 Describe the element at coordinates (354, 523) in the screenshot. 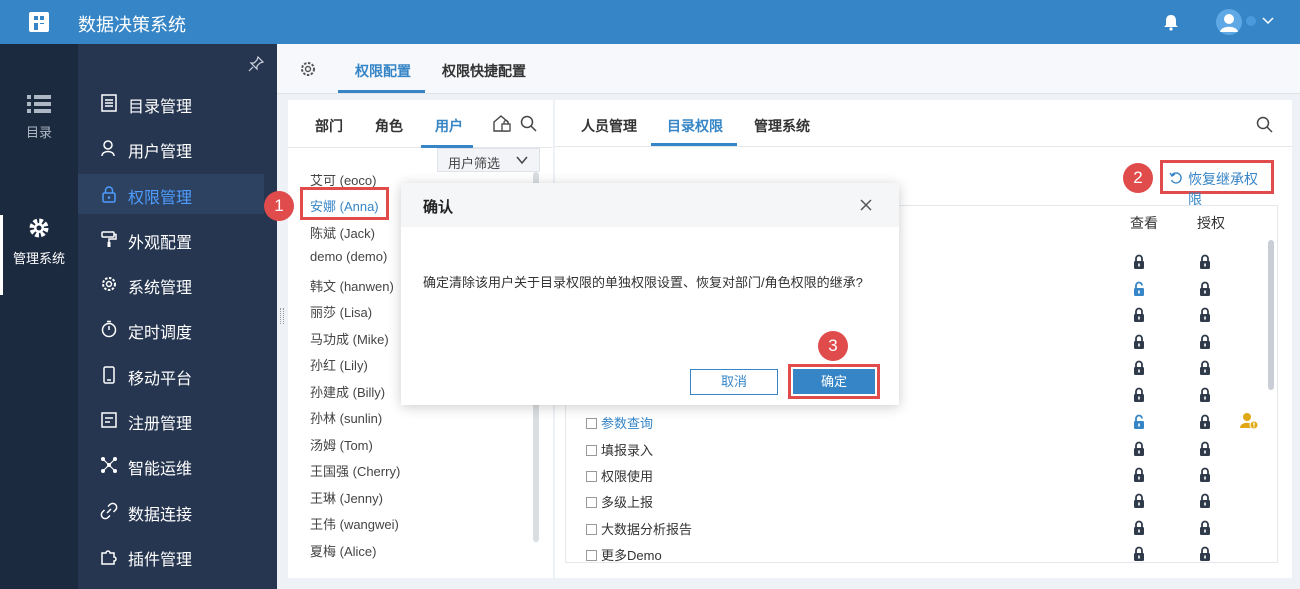

I see `user-list-item: 王伟 (wangwei)` at that location.